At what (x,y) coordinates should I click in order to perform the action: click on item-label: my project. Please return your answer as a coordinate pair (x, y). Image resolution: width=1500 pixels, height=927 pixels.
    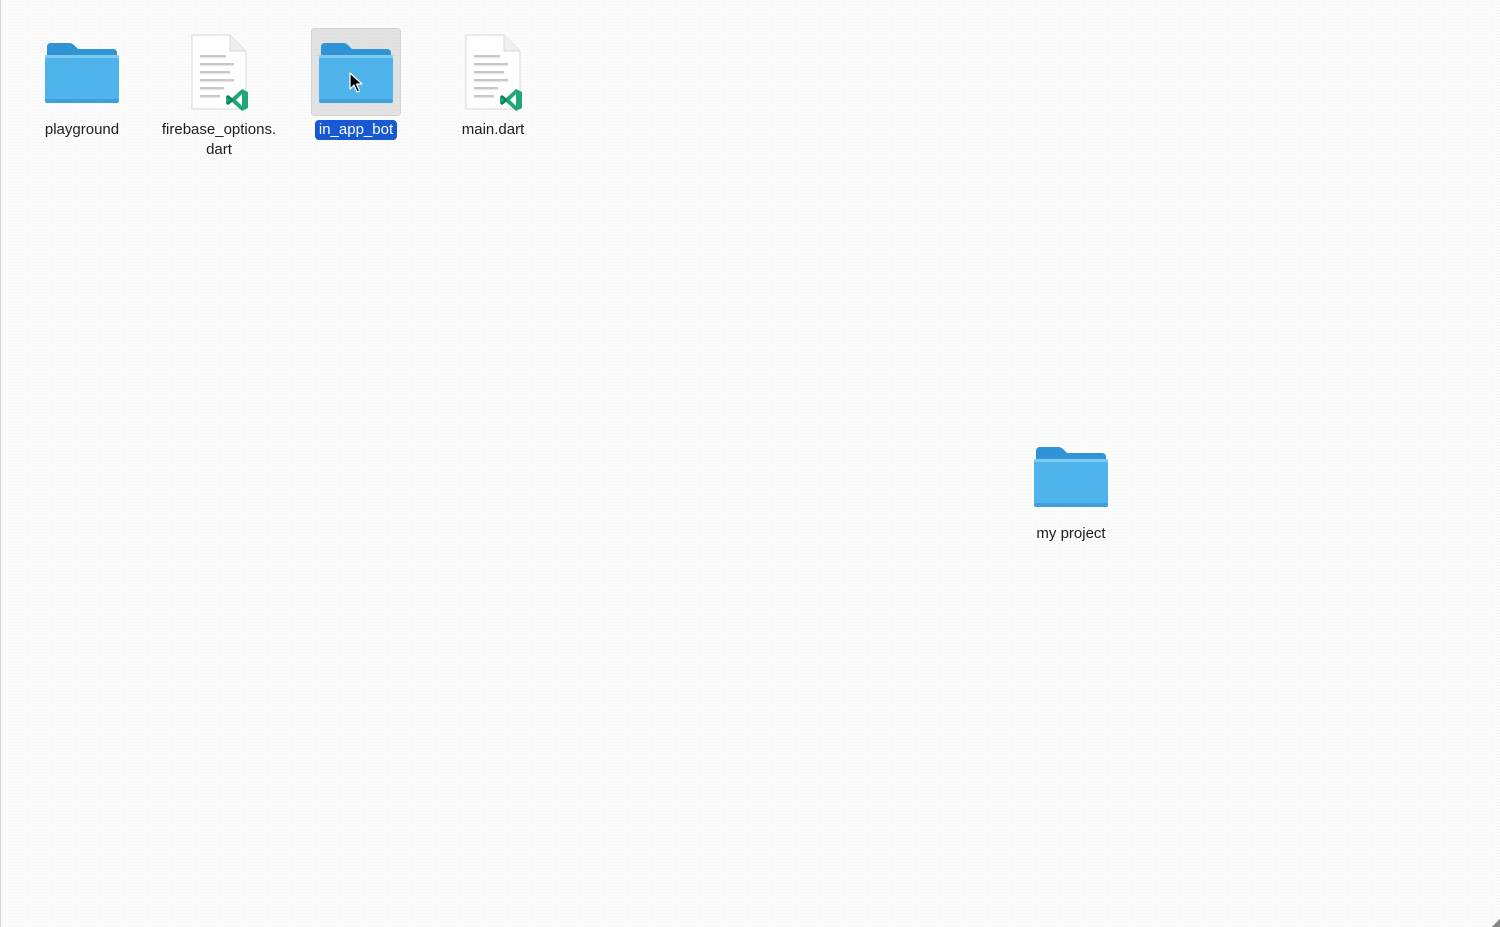
    Looking at the image, I should click on (1070, 534).